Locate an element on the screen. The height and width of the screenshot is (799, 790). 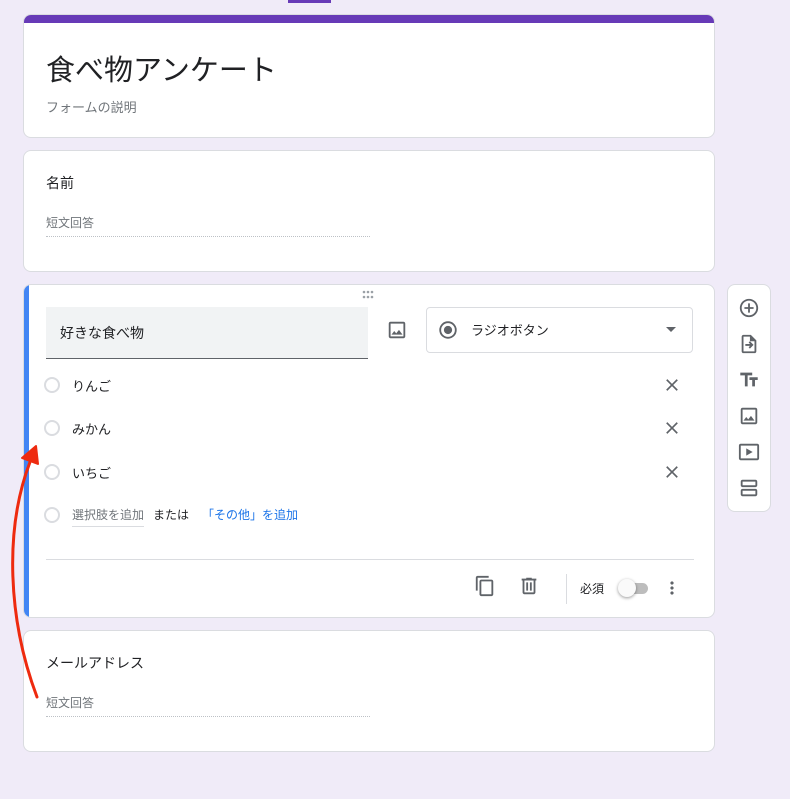
question-title-text: 好きな食べ物 is located at coordinates (102, 334).